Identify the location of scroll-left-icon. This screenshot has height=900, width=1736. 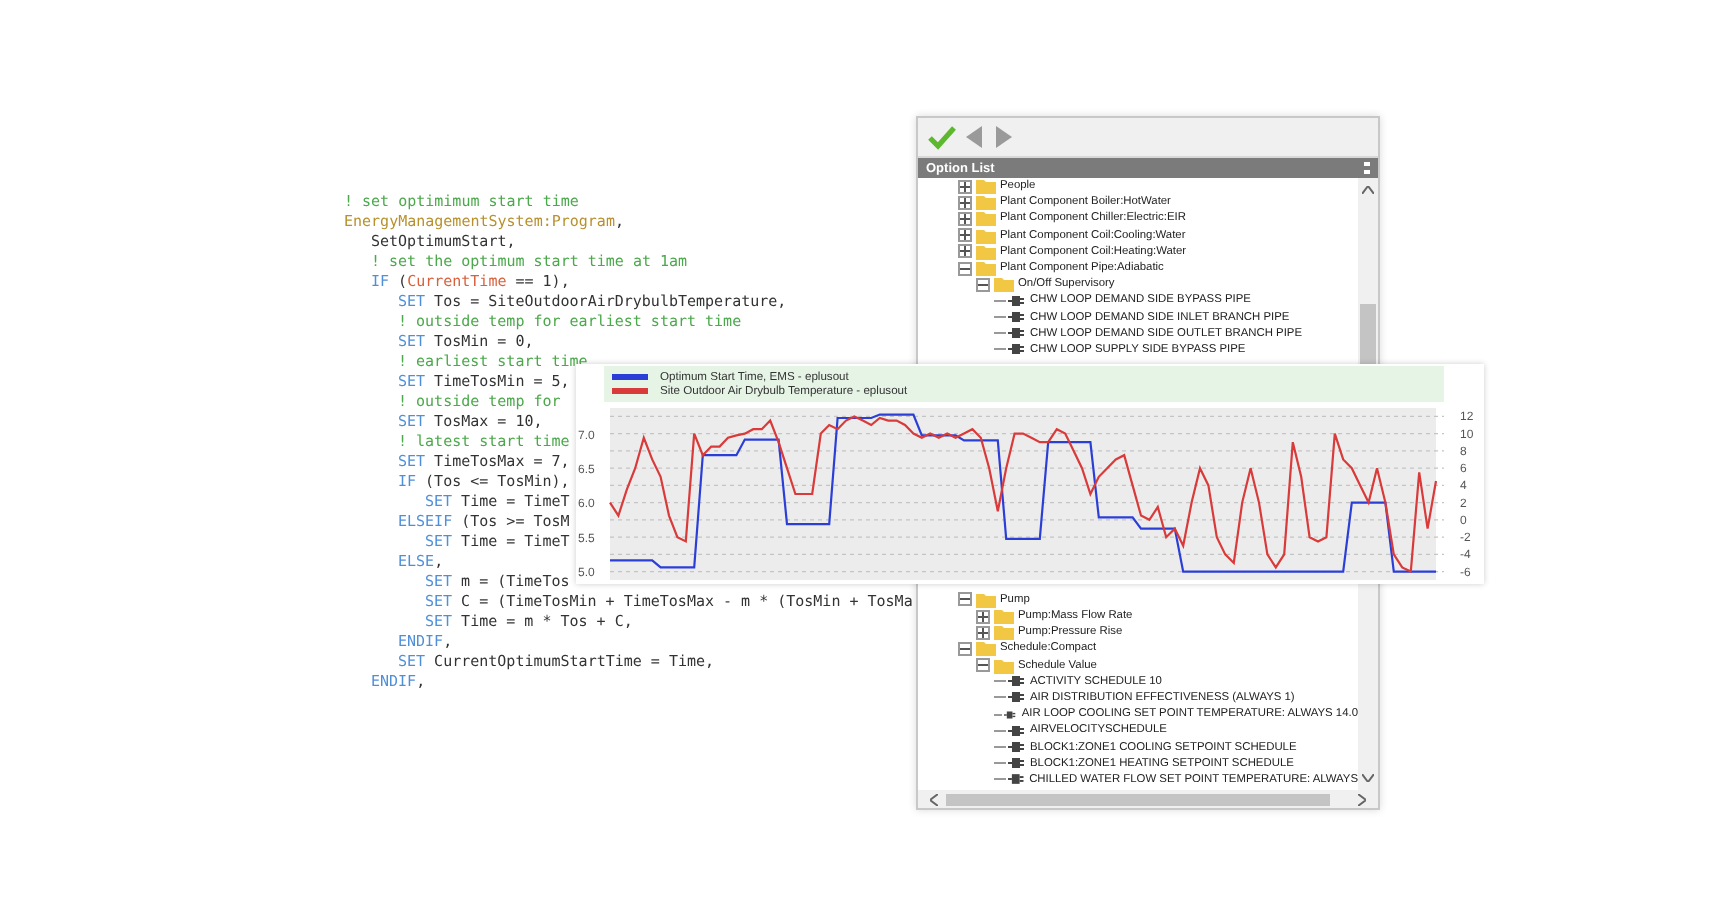
(934, 799).